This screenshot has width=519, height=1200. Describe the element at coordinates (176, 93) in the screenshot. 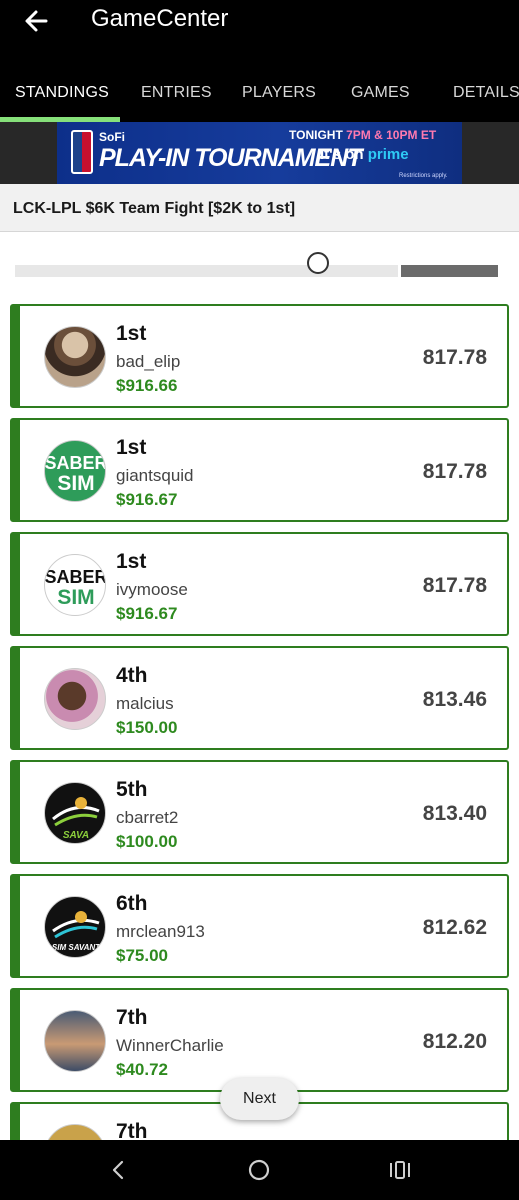

I see `tab-entries: ENTRIES` at that location.